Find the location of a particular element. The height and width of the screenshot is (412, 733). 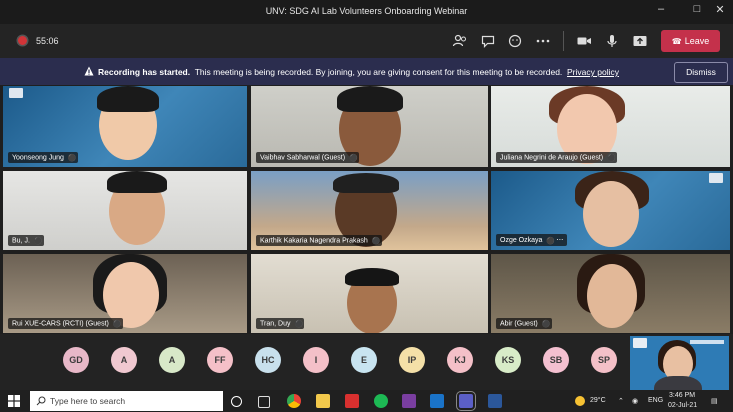

acrobat-icon is located at coordinates (352, 401).